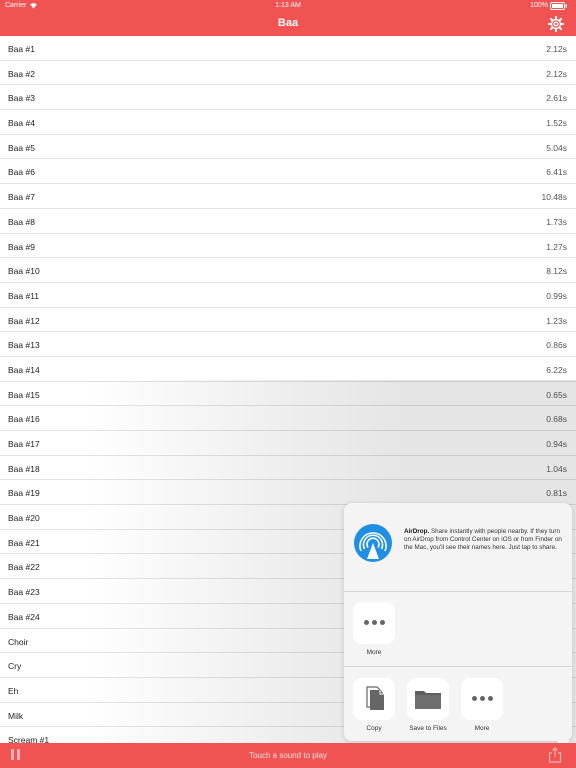  I want to click on sound-row: Baa #15 0.65s, so click(288, 394).